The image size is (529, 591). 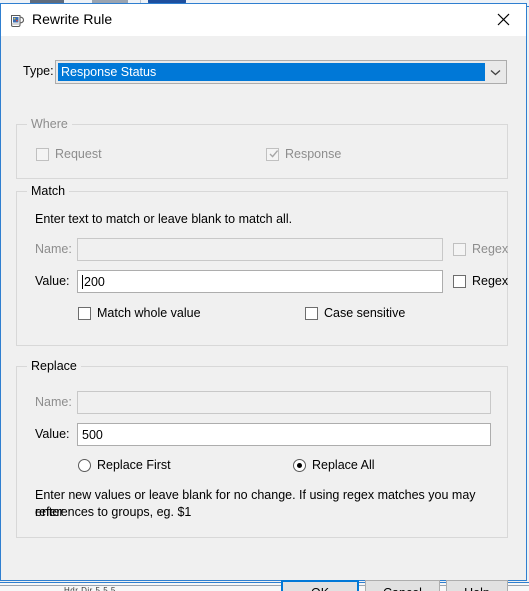 I want to click on ok-button-label: OK, so click(x=320, y=588).